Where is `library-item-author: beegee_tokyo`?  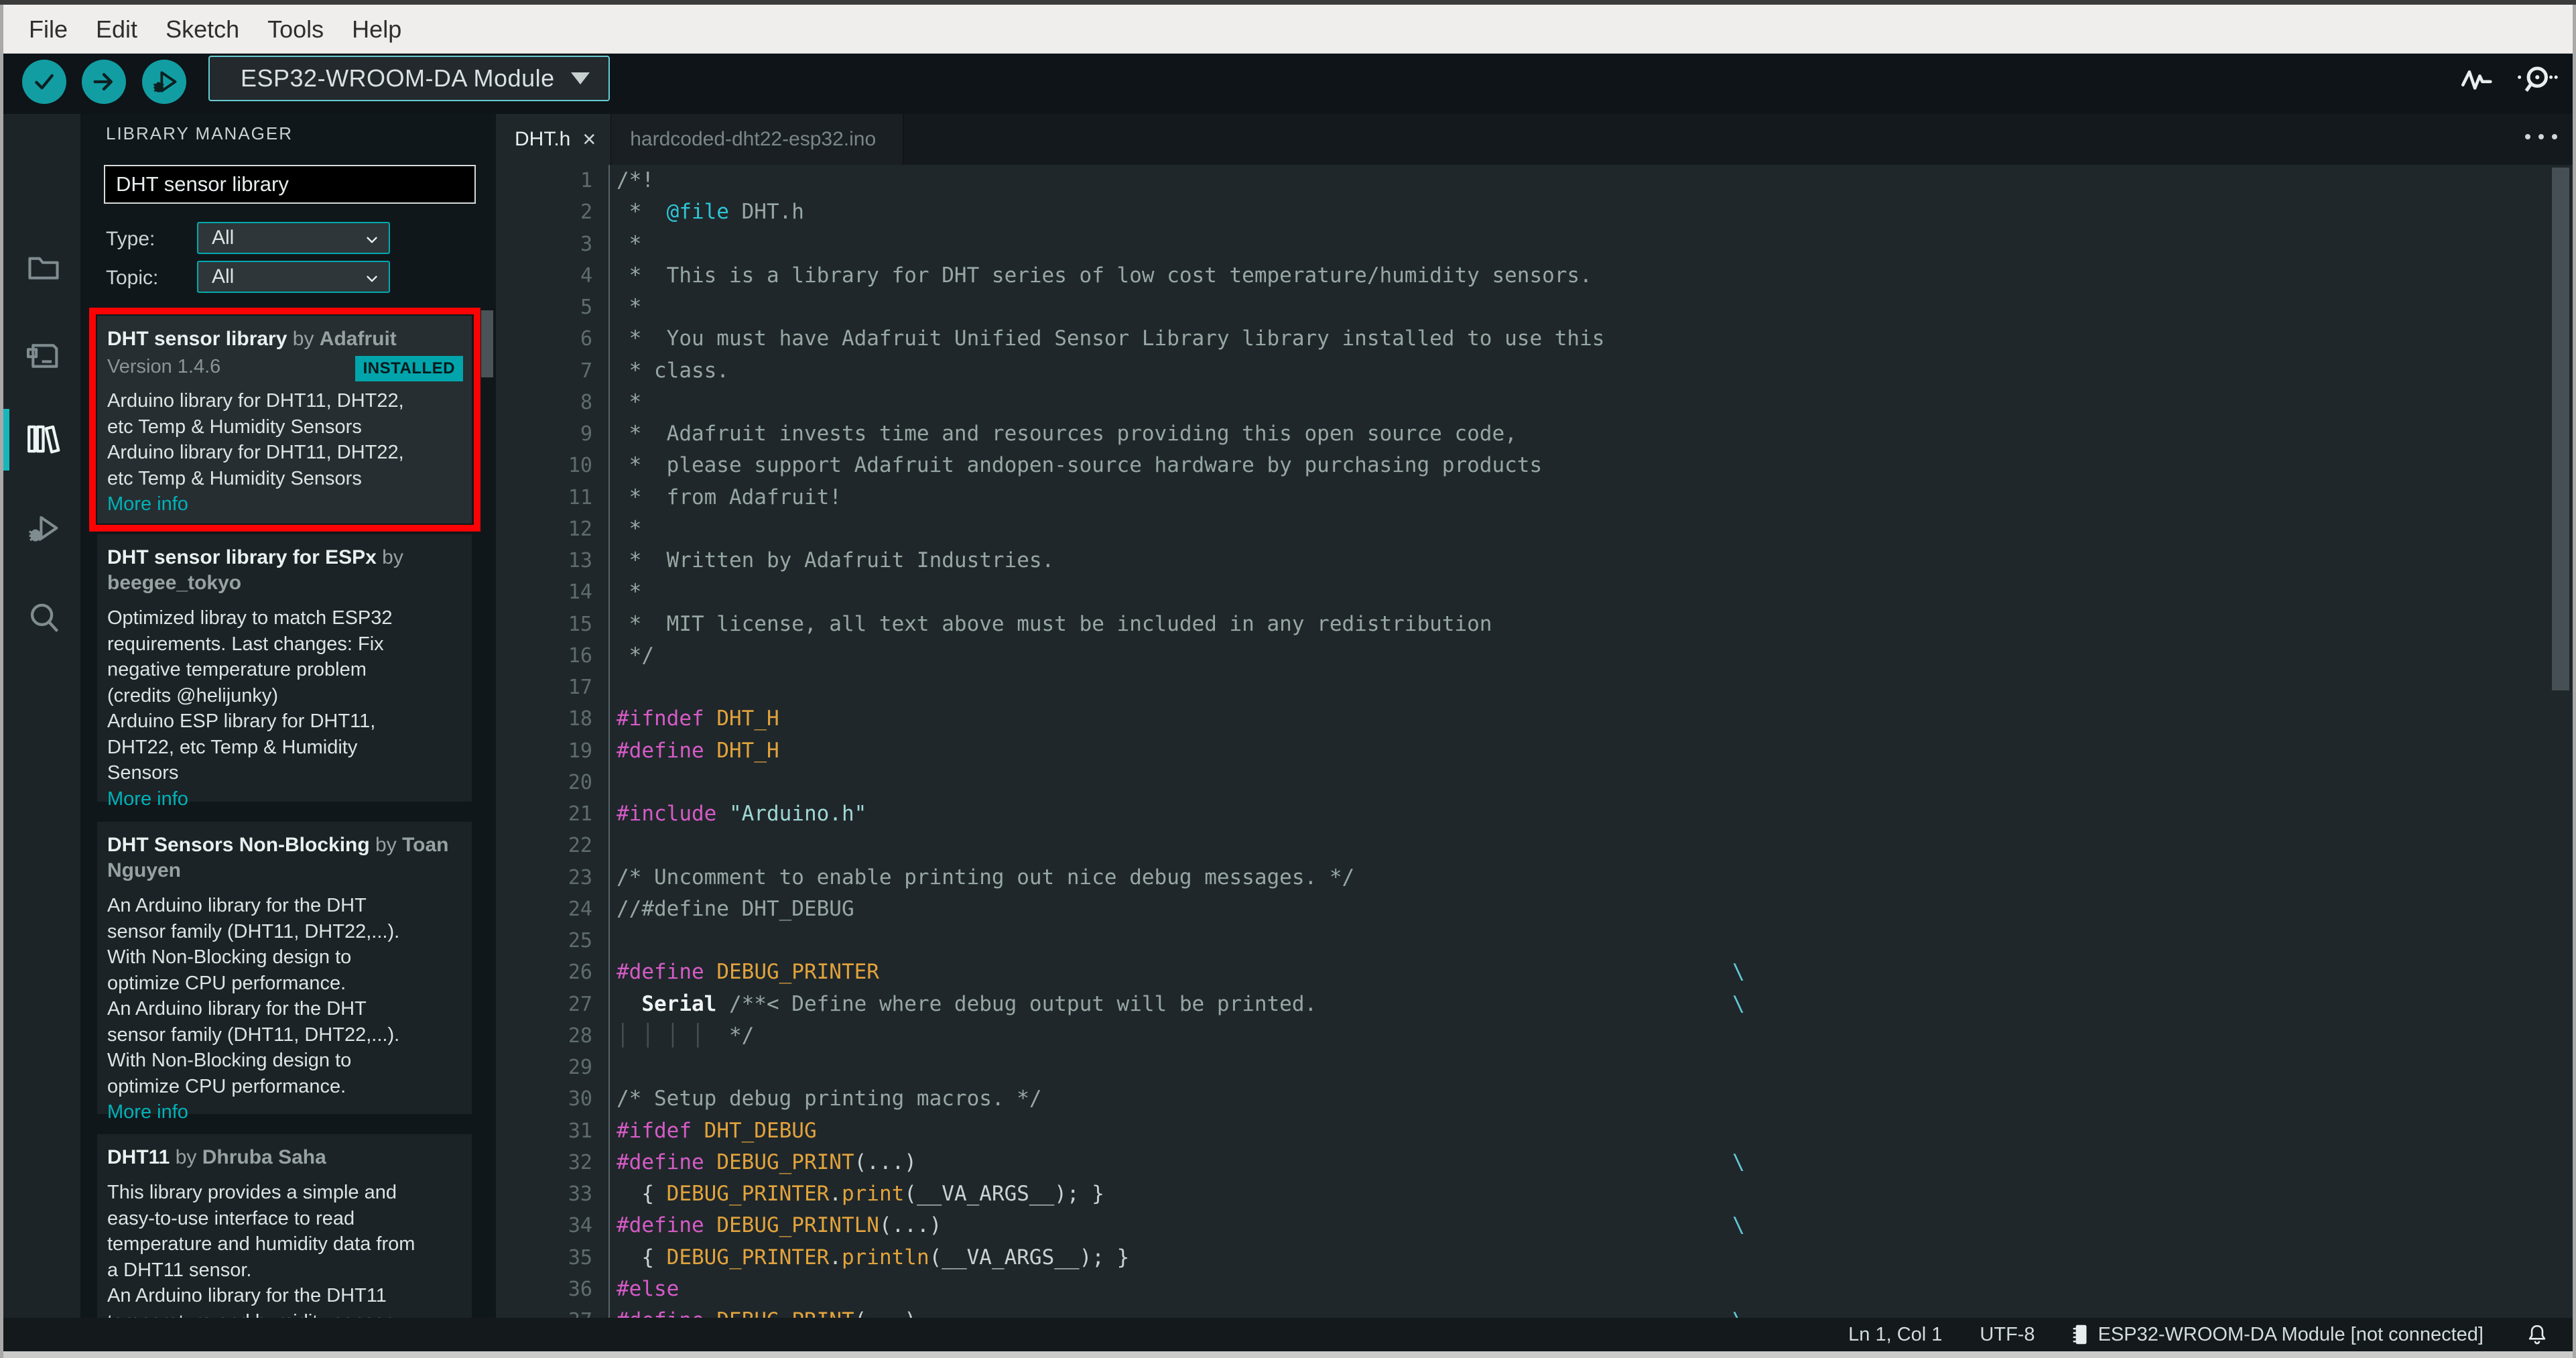
library-item-author: beegee_tokyo is located at coordinates (174, 583).